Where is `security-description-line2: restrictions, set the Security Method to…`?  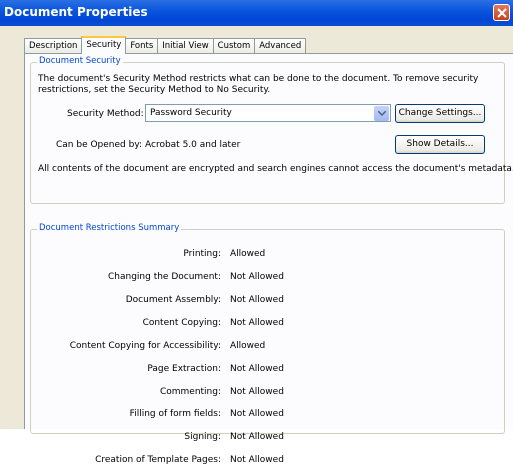 security-description-line2: restrictions, set the Security Method to… is located at coordinates (154, 90).